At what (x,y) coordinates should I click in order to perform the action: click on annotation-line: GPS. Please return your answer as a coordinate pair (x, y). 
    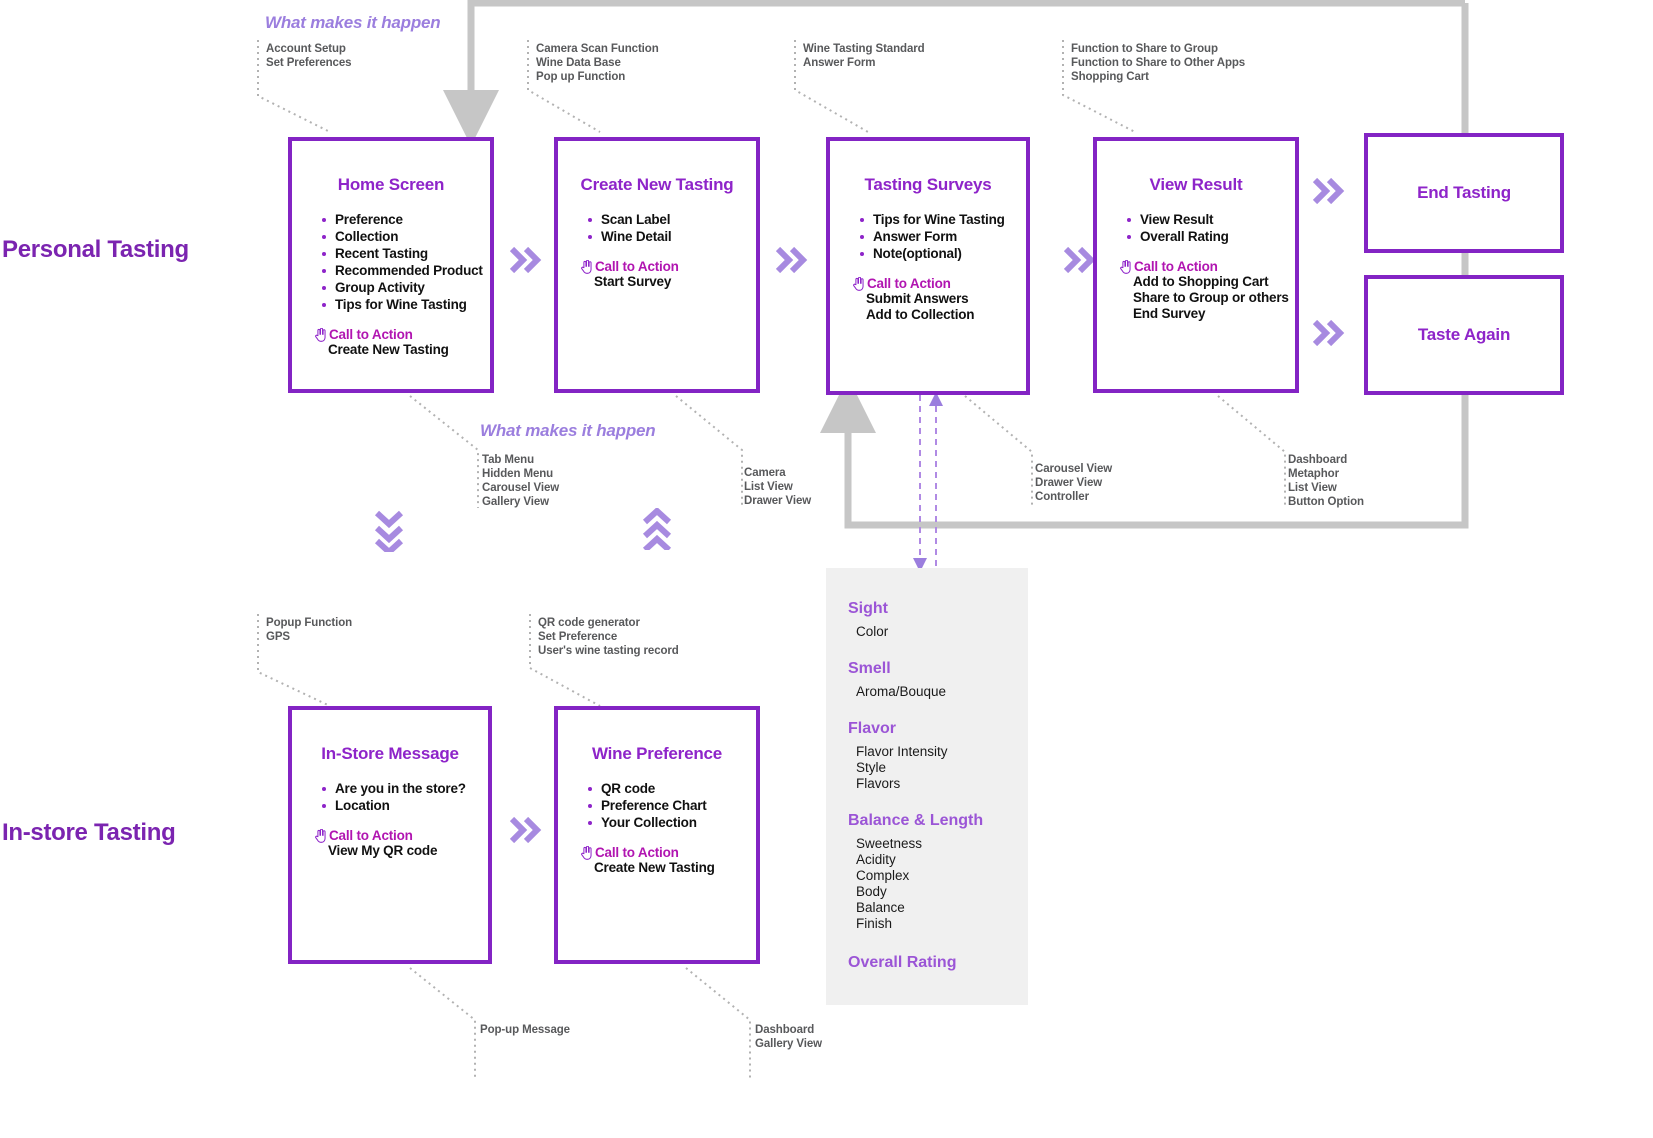
    Looking at the image, I should click on (278, 637).